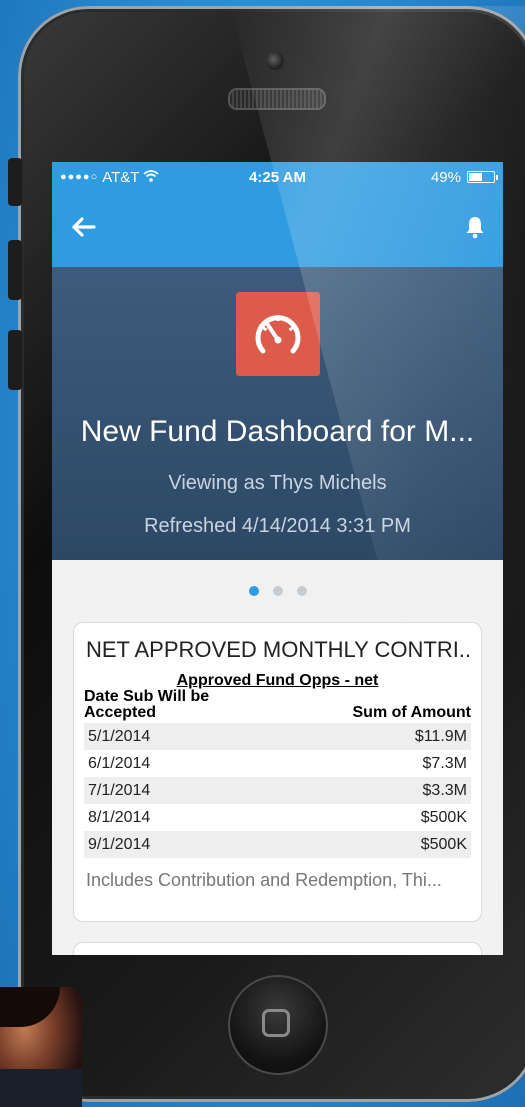 This screenshot has height=1107, width=525. I want to click on row-date: 8/1/2014, so click(119, 817).